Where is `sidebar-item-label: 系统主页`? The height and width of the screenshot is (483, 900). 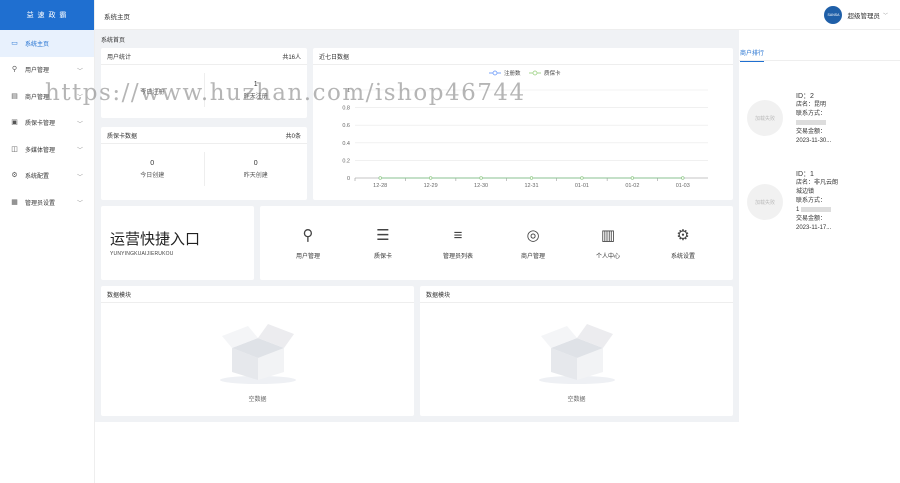
sidebar-item-label: 系统主页 is located at coordinates (37, 44).